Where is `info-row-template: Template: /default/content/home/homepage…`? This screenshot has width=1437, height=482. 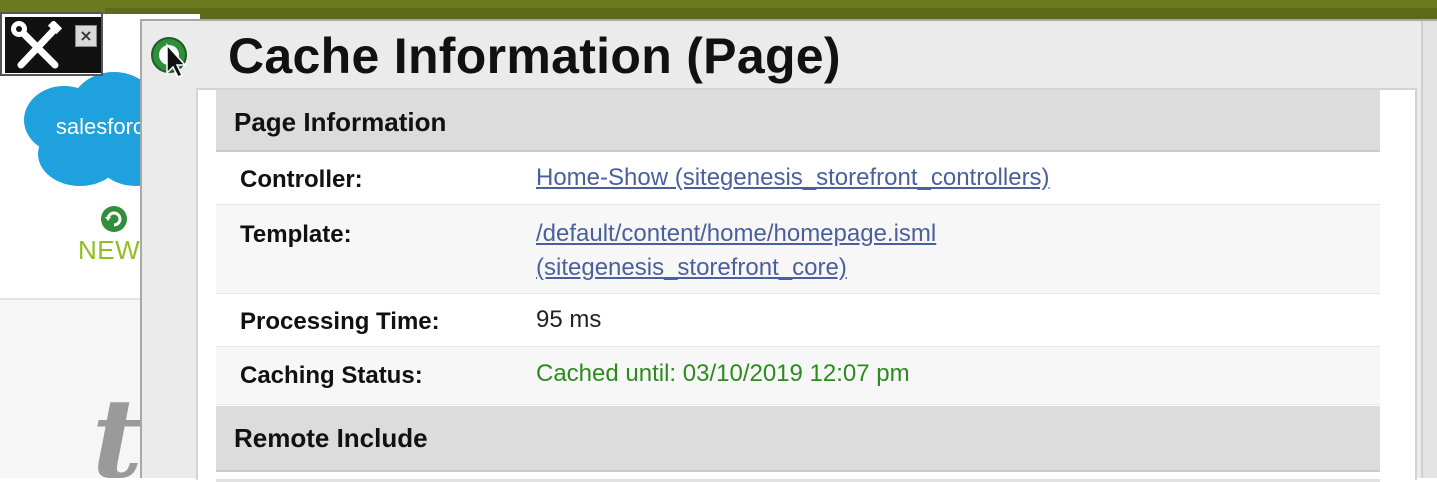
info-row-template: Template: /default/content/home/homepage… is located at coordinates (798, 249).